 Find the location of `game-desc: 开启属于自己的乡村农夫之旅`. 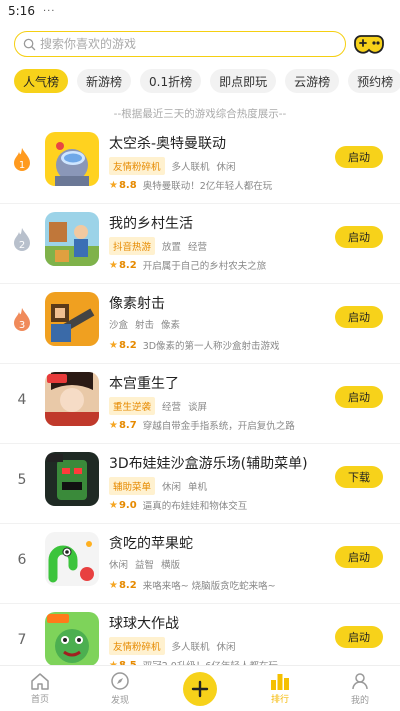

game-desc: 开启属于自己的乡村农夫之旅 is located at coordinates (204, 266).